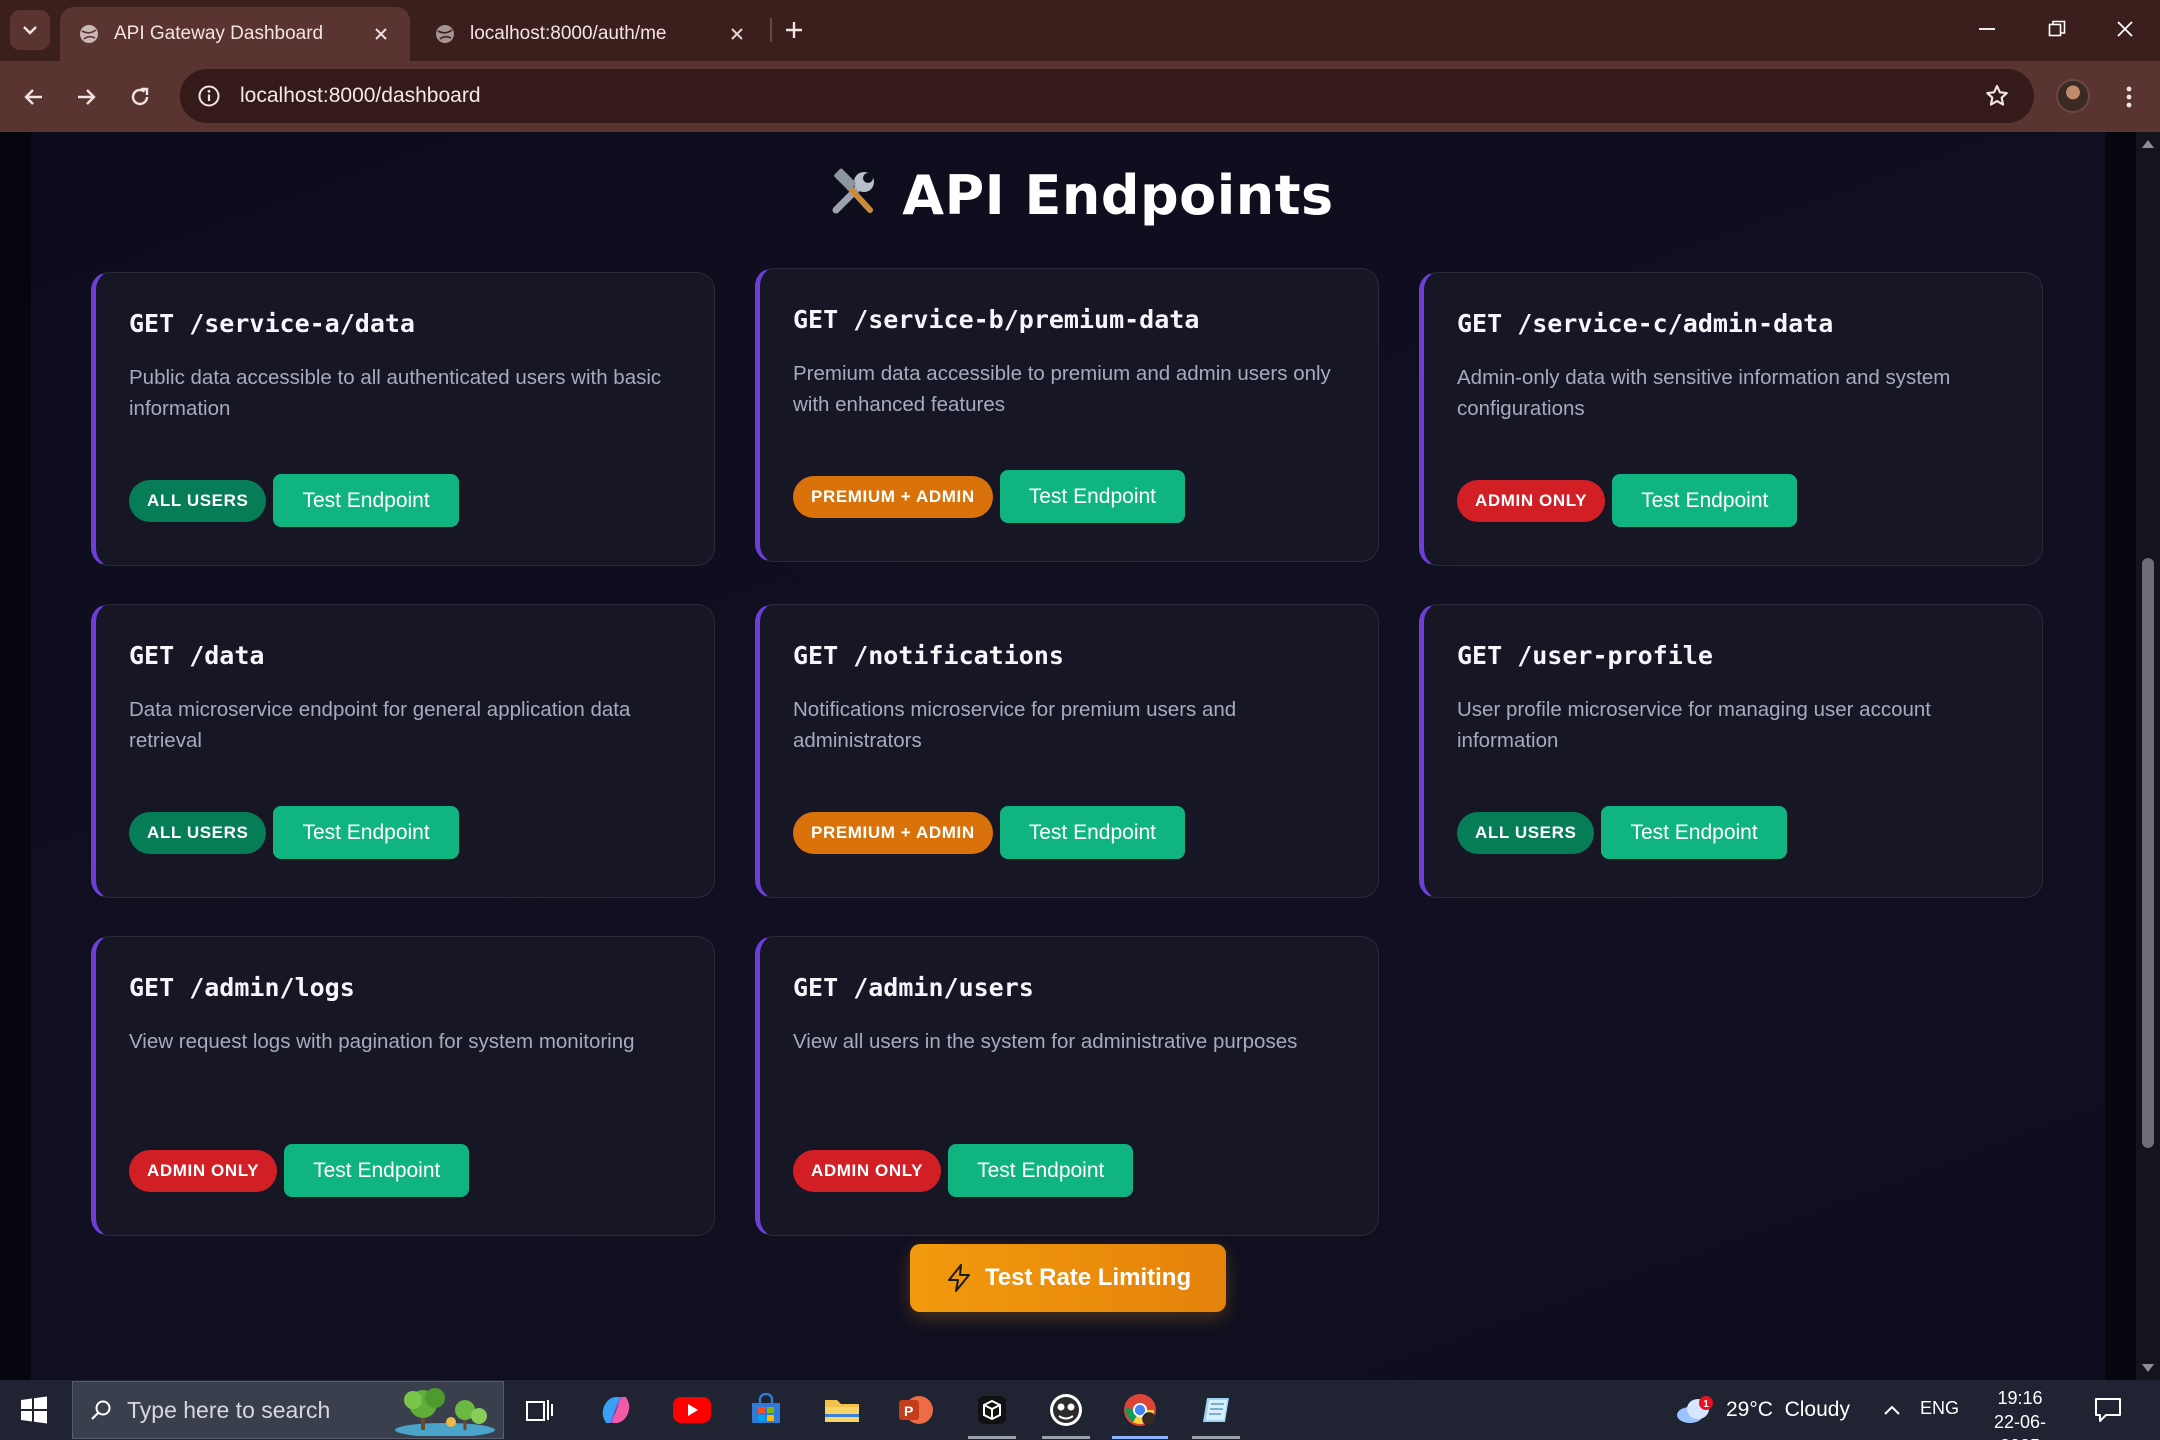  I want to click on copilot-icon, so click(616, 1410).